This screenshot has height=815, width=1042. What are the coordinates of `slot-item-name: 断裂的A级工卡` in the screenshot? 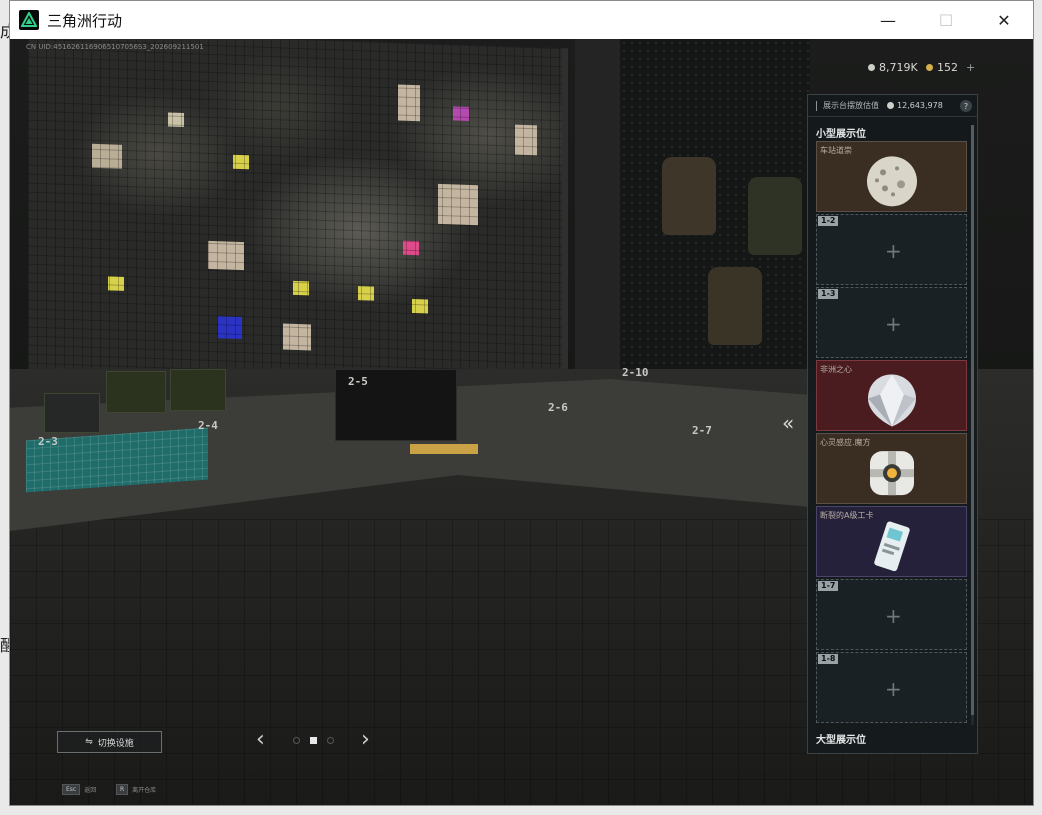 It's located at (847, 515).